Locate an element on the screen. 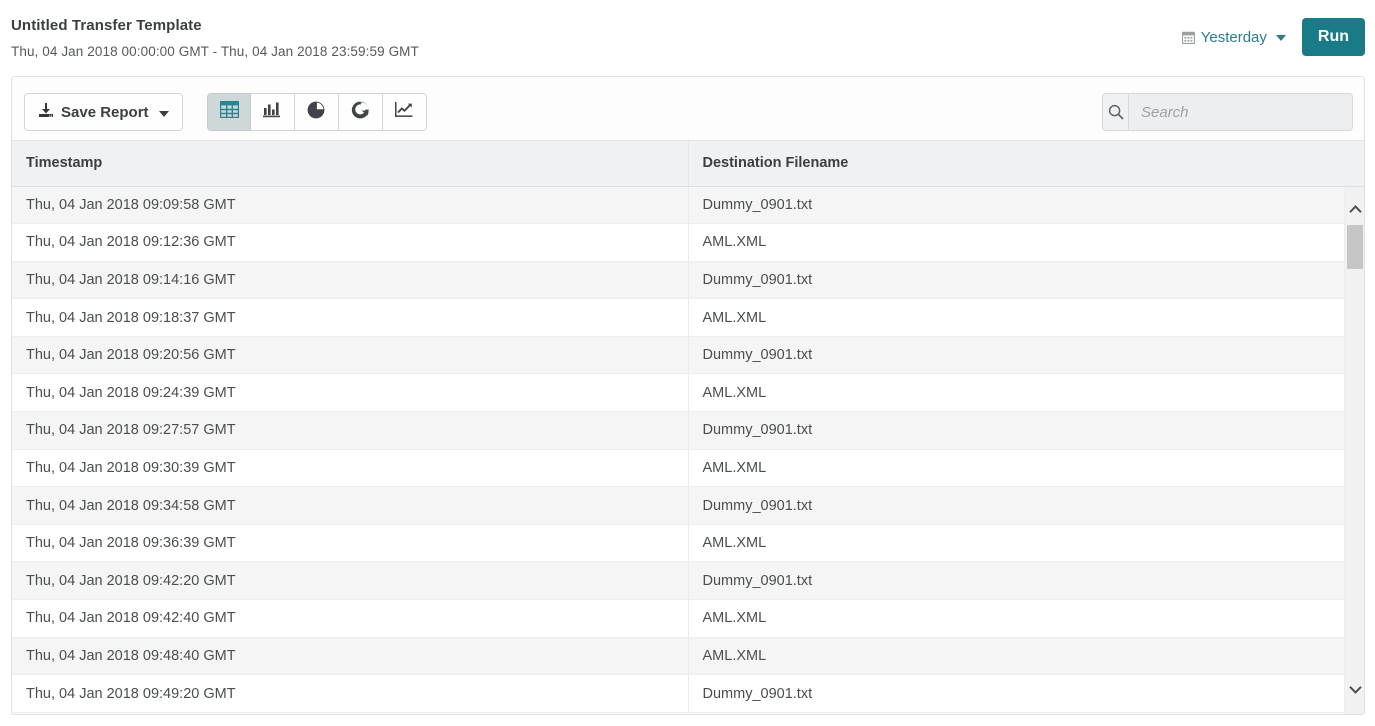  table-row: Thu, 04 Jan 2018 09:36:39 GMT AML.XML is located at coordinates (688, 543).